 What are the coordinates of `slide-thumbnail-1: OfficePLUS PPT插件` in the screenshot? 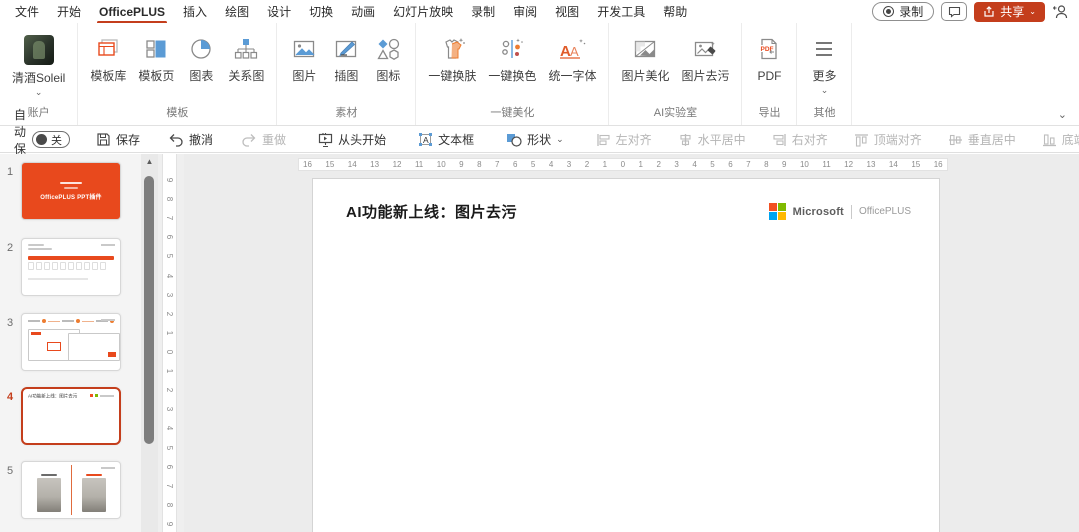 It's located at (71, 191).